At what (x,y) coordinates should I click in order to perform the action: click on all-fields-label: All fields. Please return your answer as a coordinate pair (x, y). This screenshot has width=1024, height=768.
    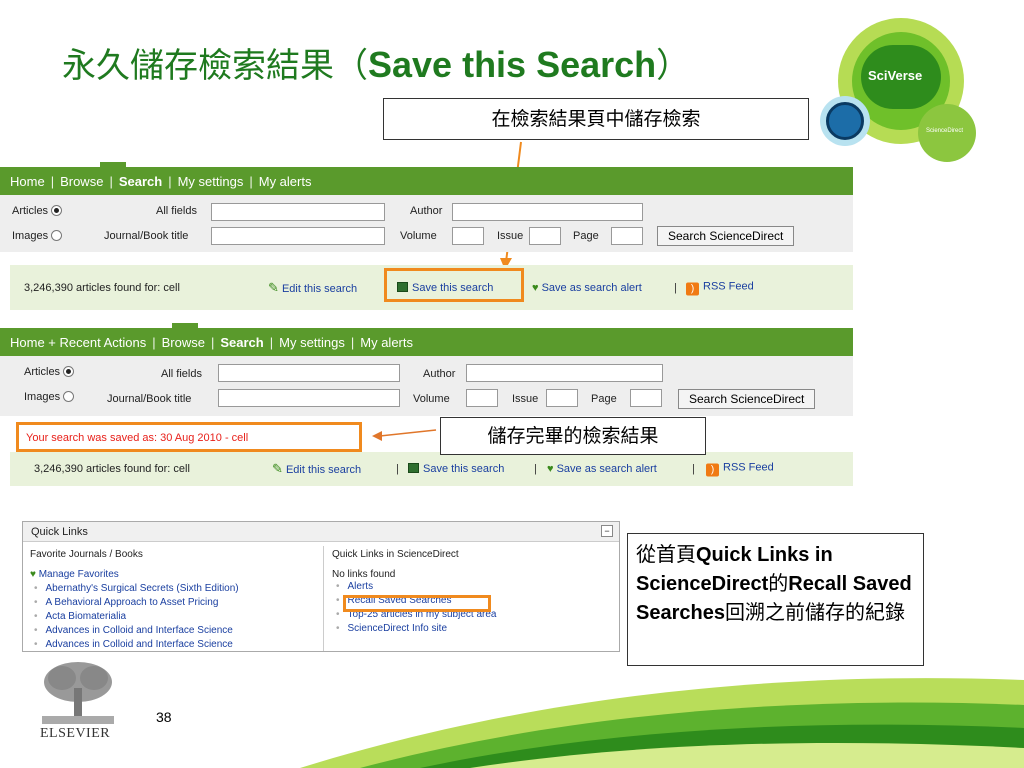
    Looking at the image, I should click on (176, 211).